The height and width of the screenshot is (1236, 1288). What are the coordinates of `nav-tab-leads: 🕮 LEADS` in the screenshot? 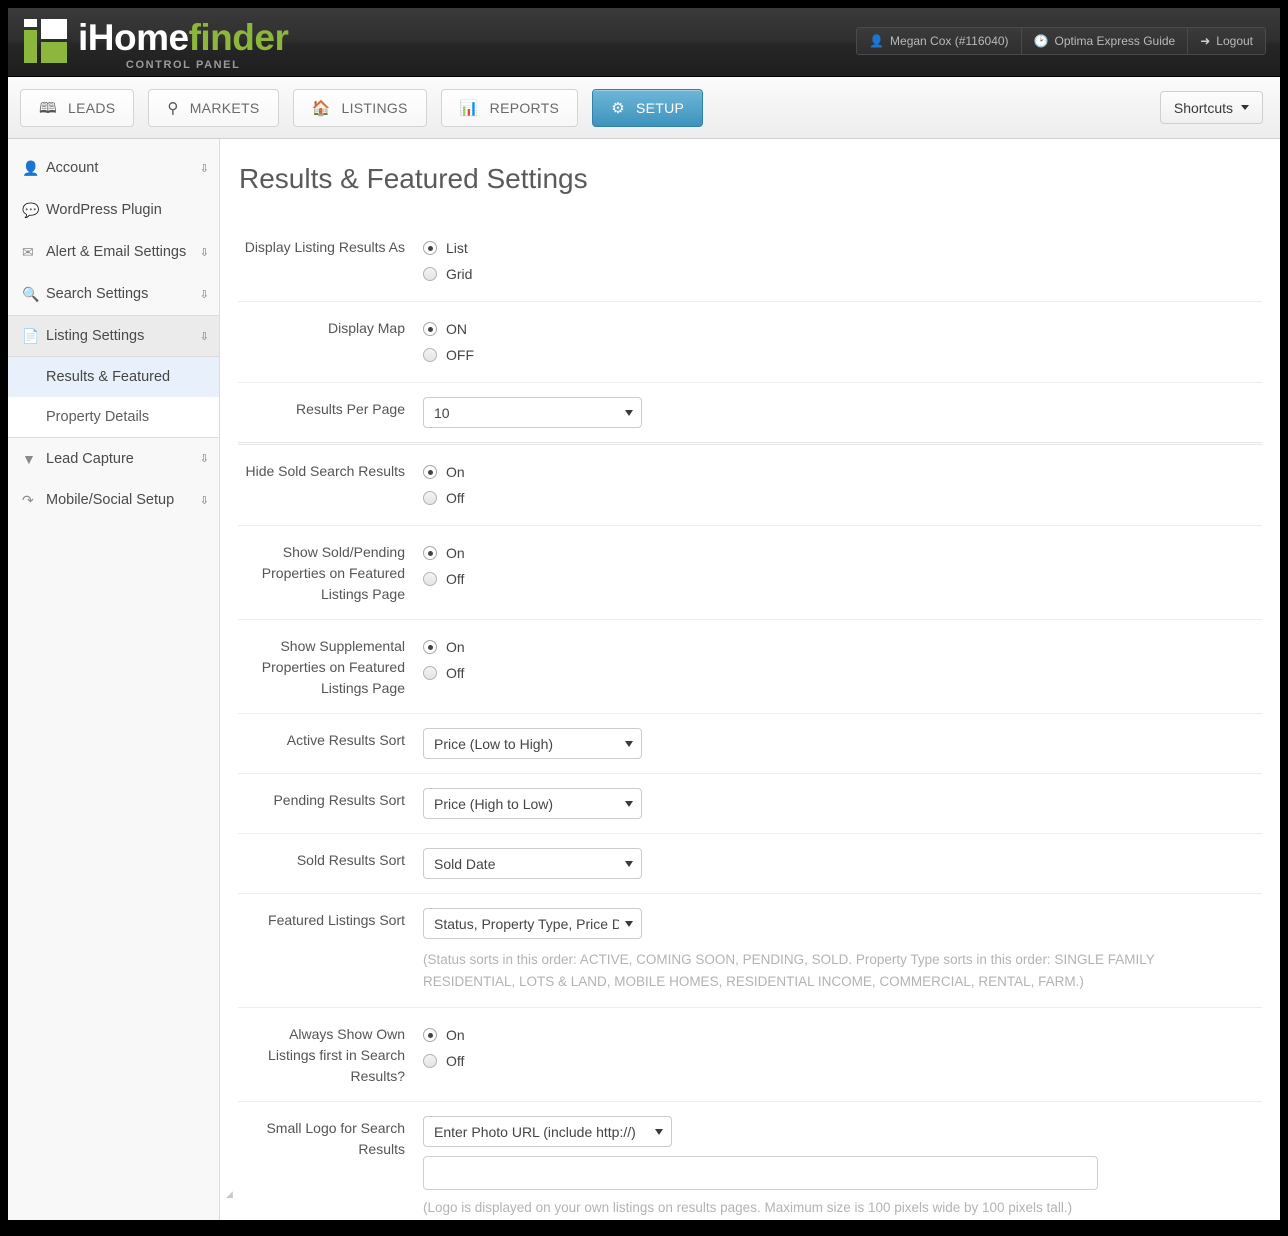 It's located at (77, 108).